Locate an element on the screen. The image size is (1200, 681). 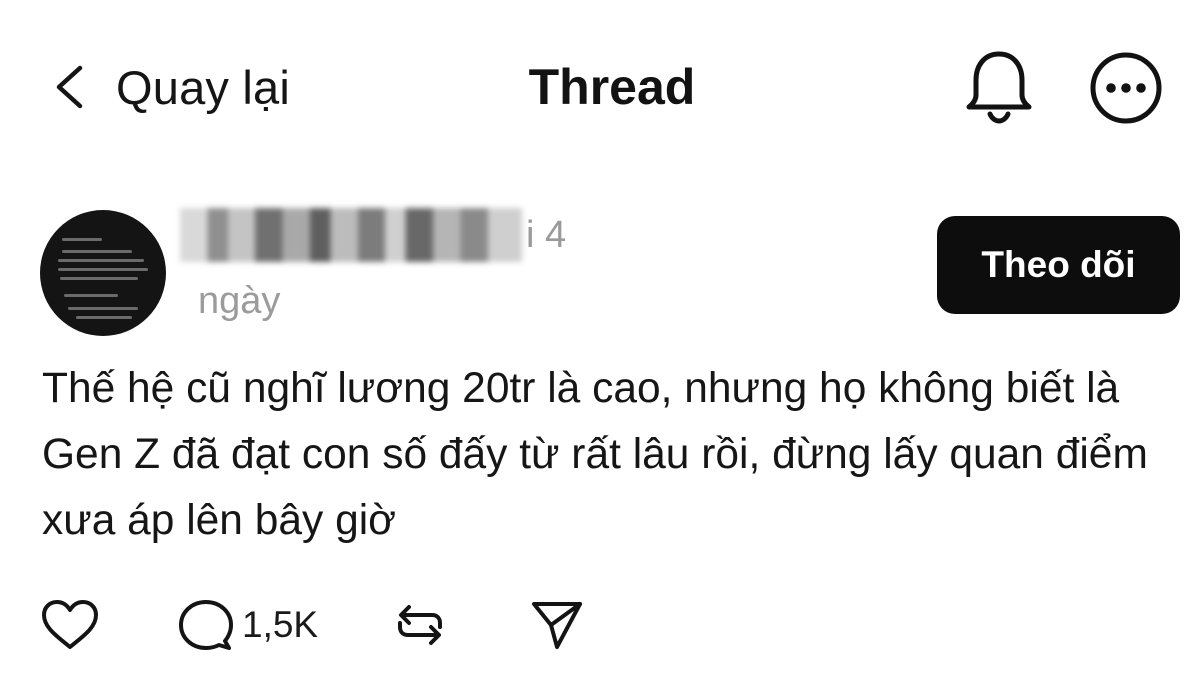
post-timestamp: ngày is located at coordinates (239, 301).